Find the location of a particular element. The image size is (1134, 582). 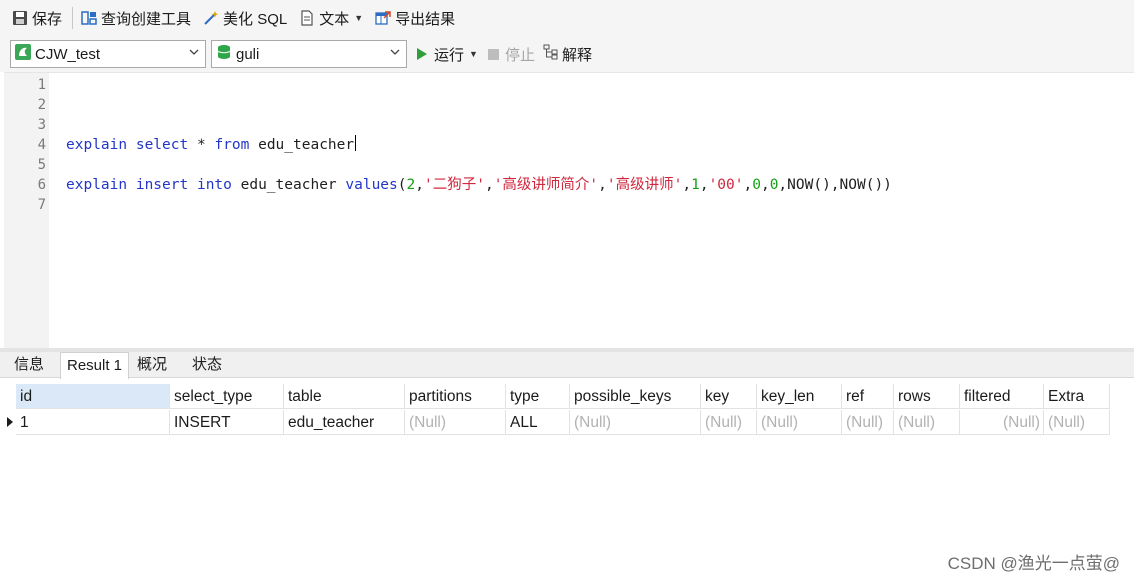

cell-partitions: (Null) is located at coordinates (455, 422).